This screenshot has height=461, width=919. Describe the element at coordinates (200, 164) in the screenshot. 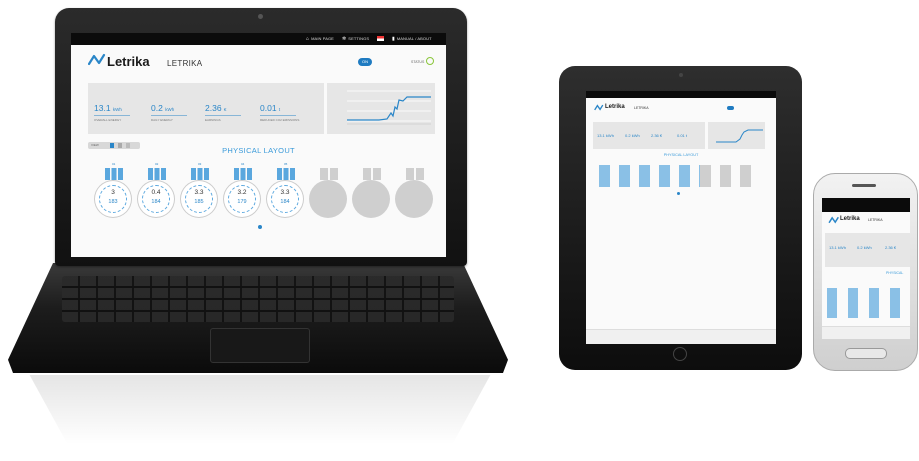

I see `module-id: 03` at that location.